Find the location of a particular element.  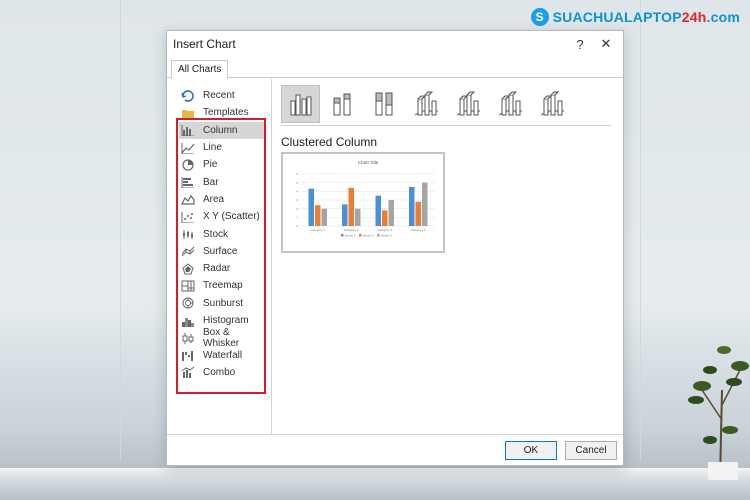

legend-entry: Series 2 is located at coordinates (368, 235).